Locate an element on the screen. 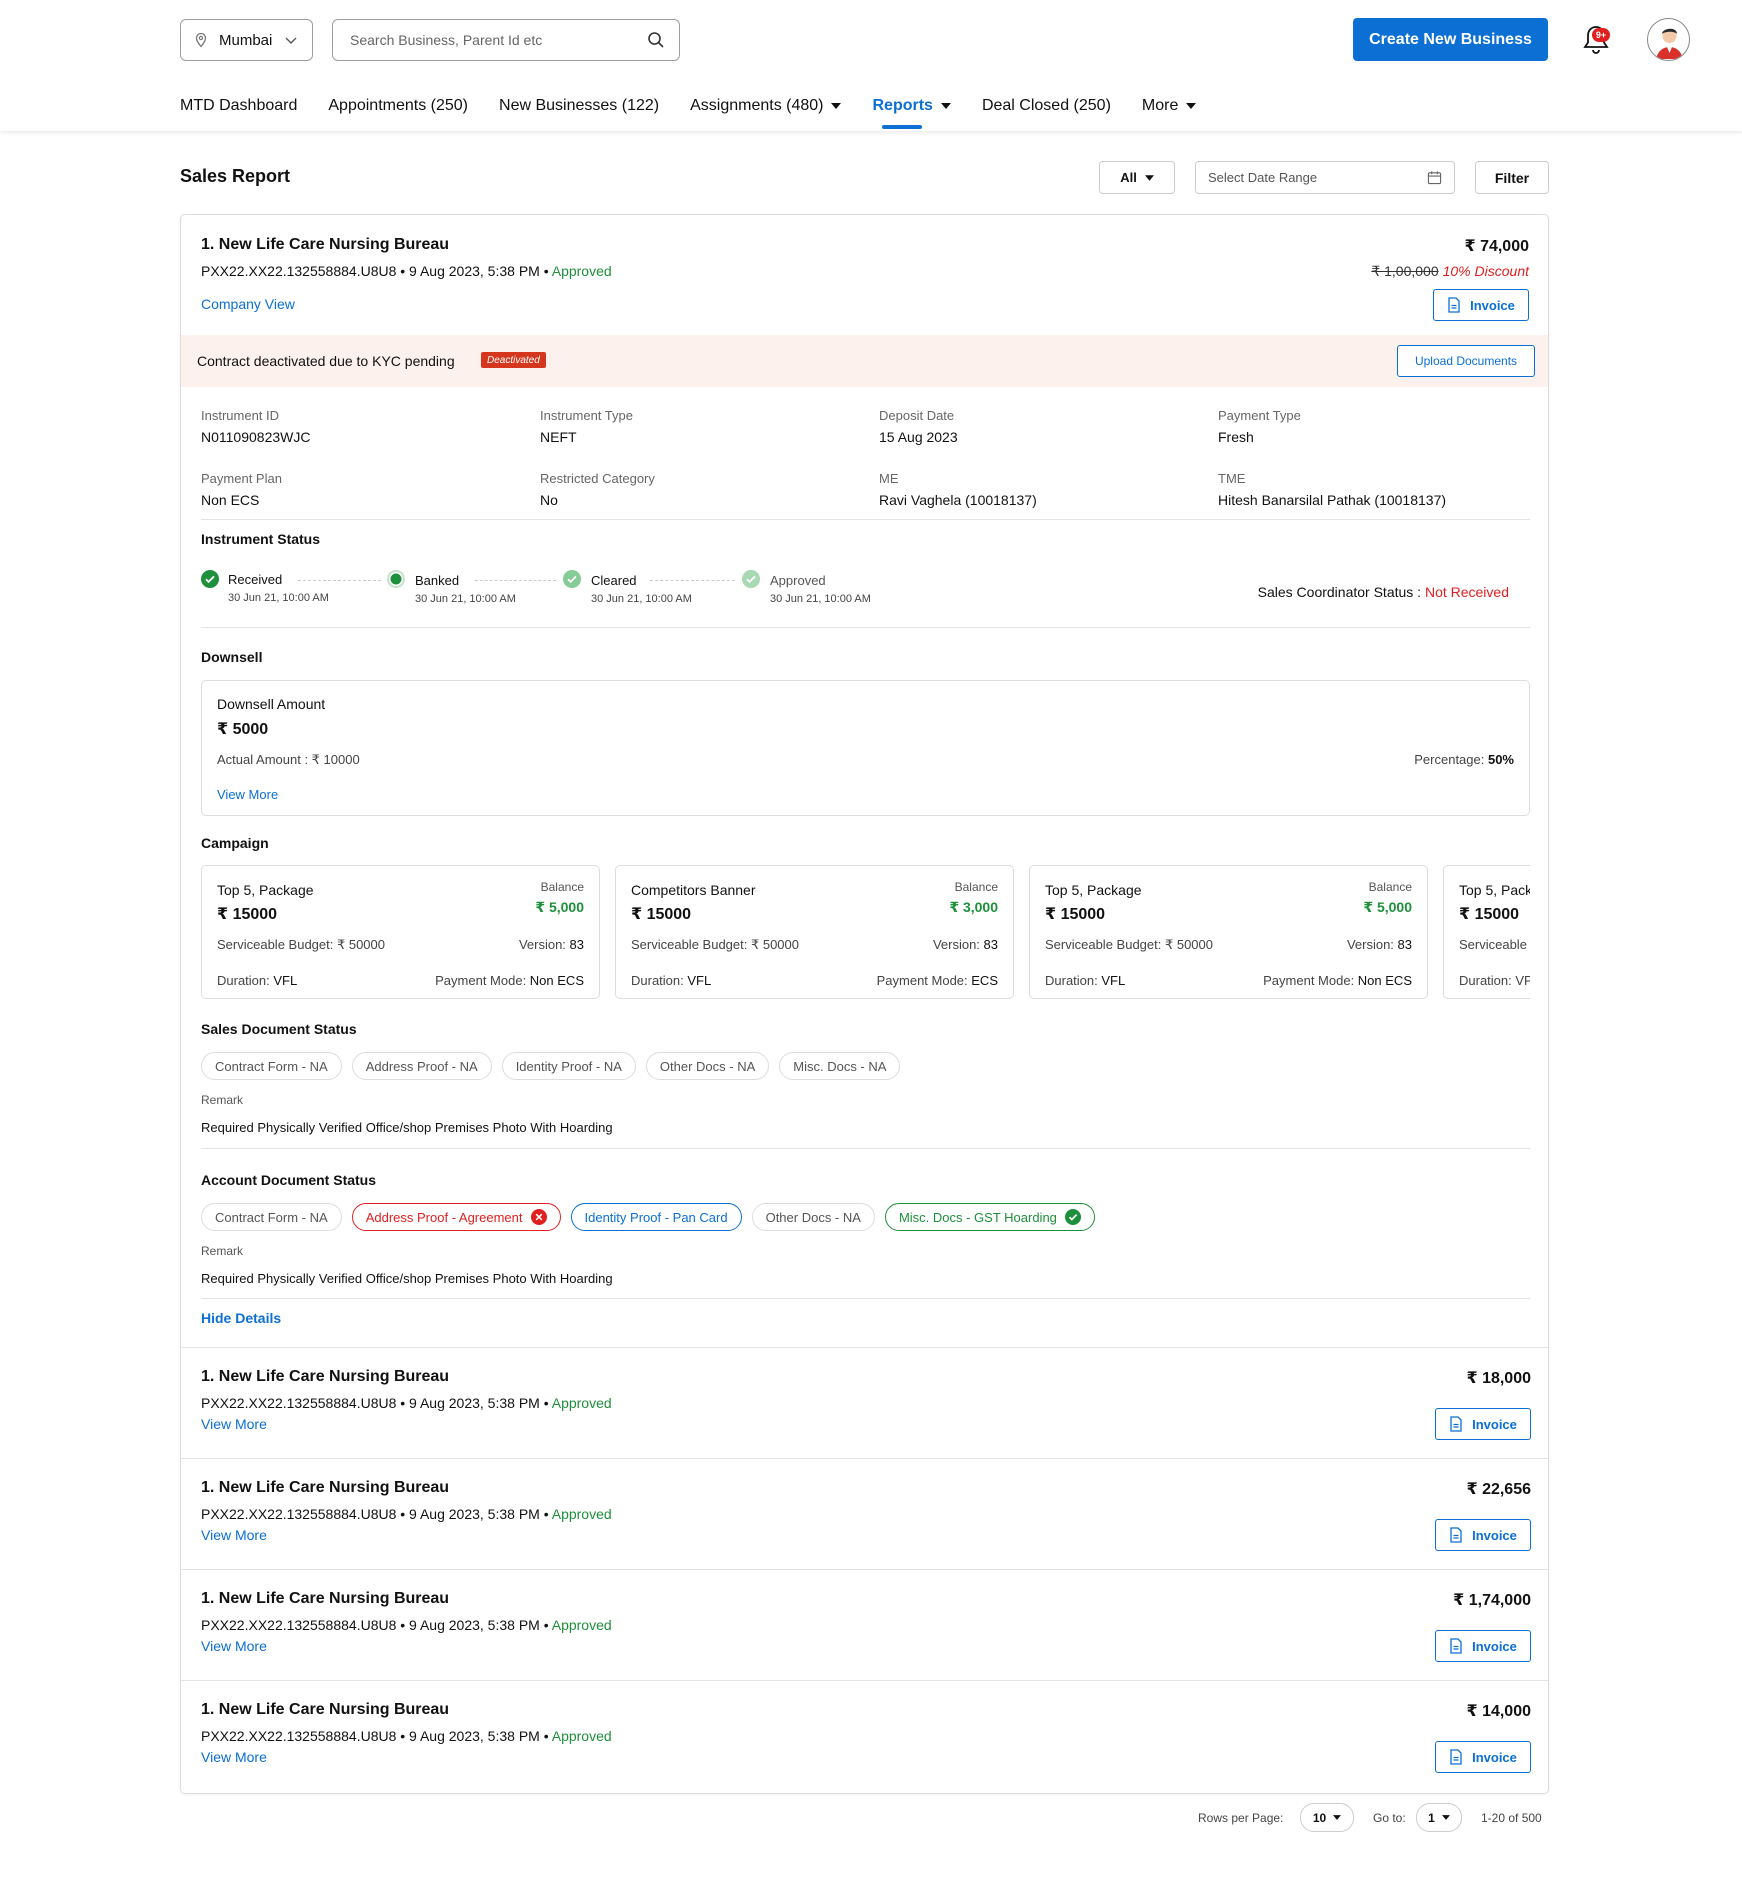 This screenshot has height=1880, width=1742. field-label: Payment Type is located at coordinates (1259, 415).